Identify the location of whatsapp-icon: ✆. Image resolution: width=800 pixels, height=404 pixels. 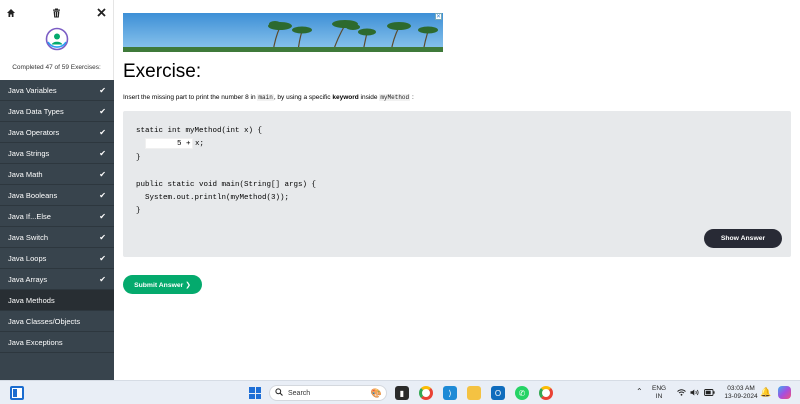
(522, 393).